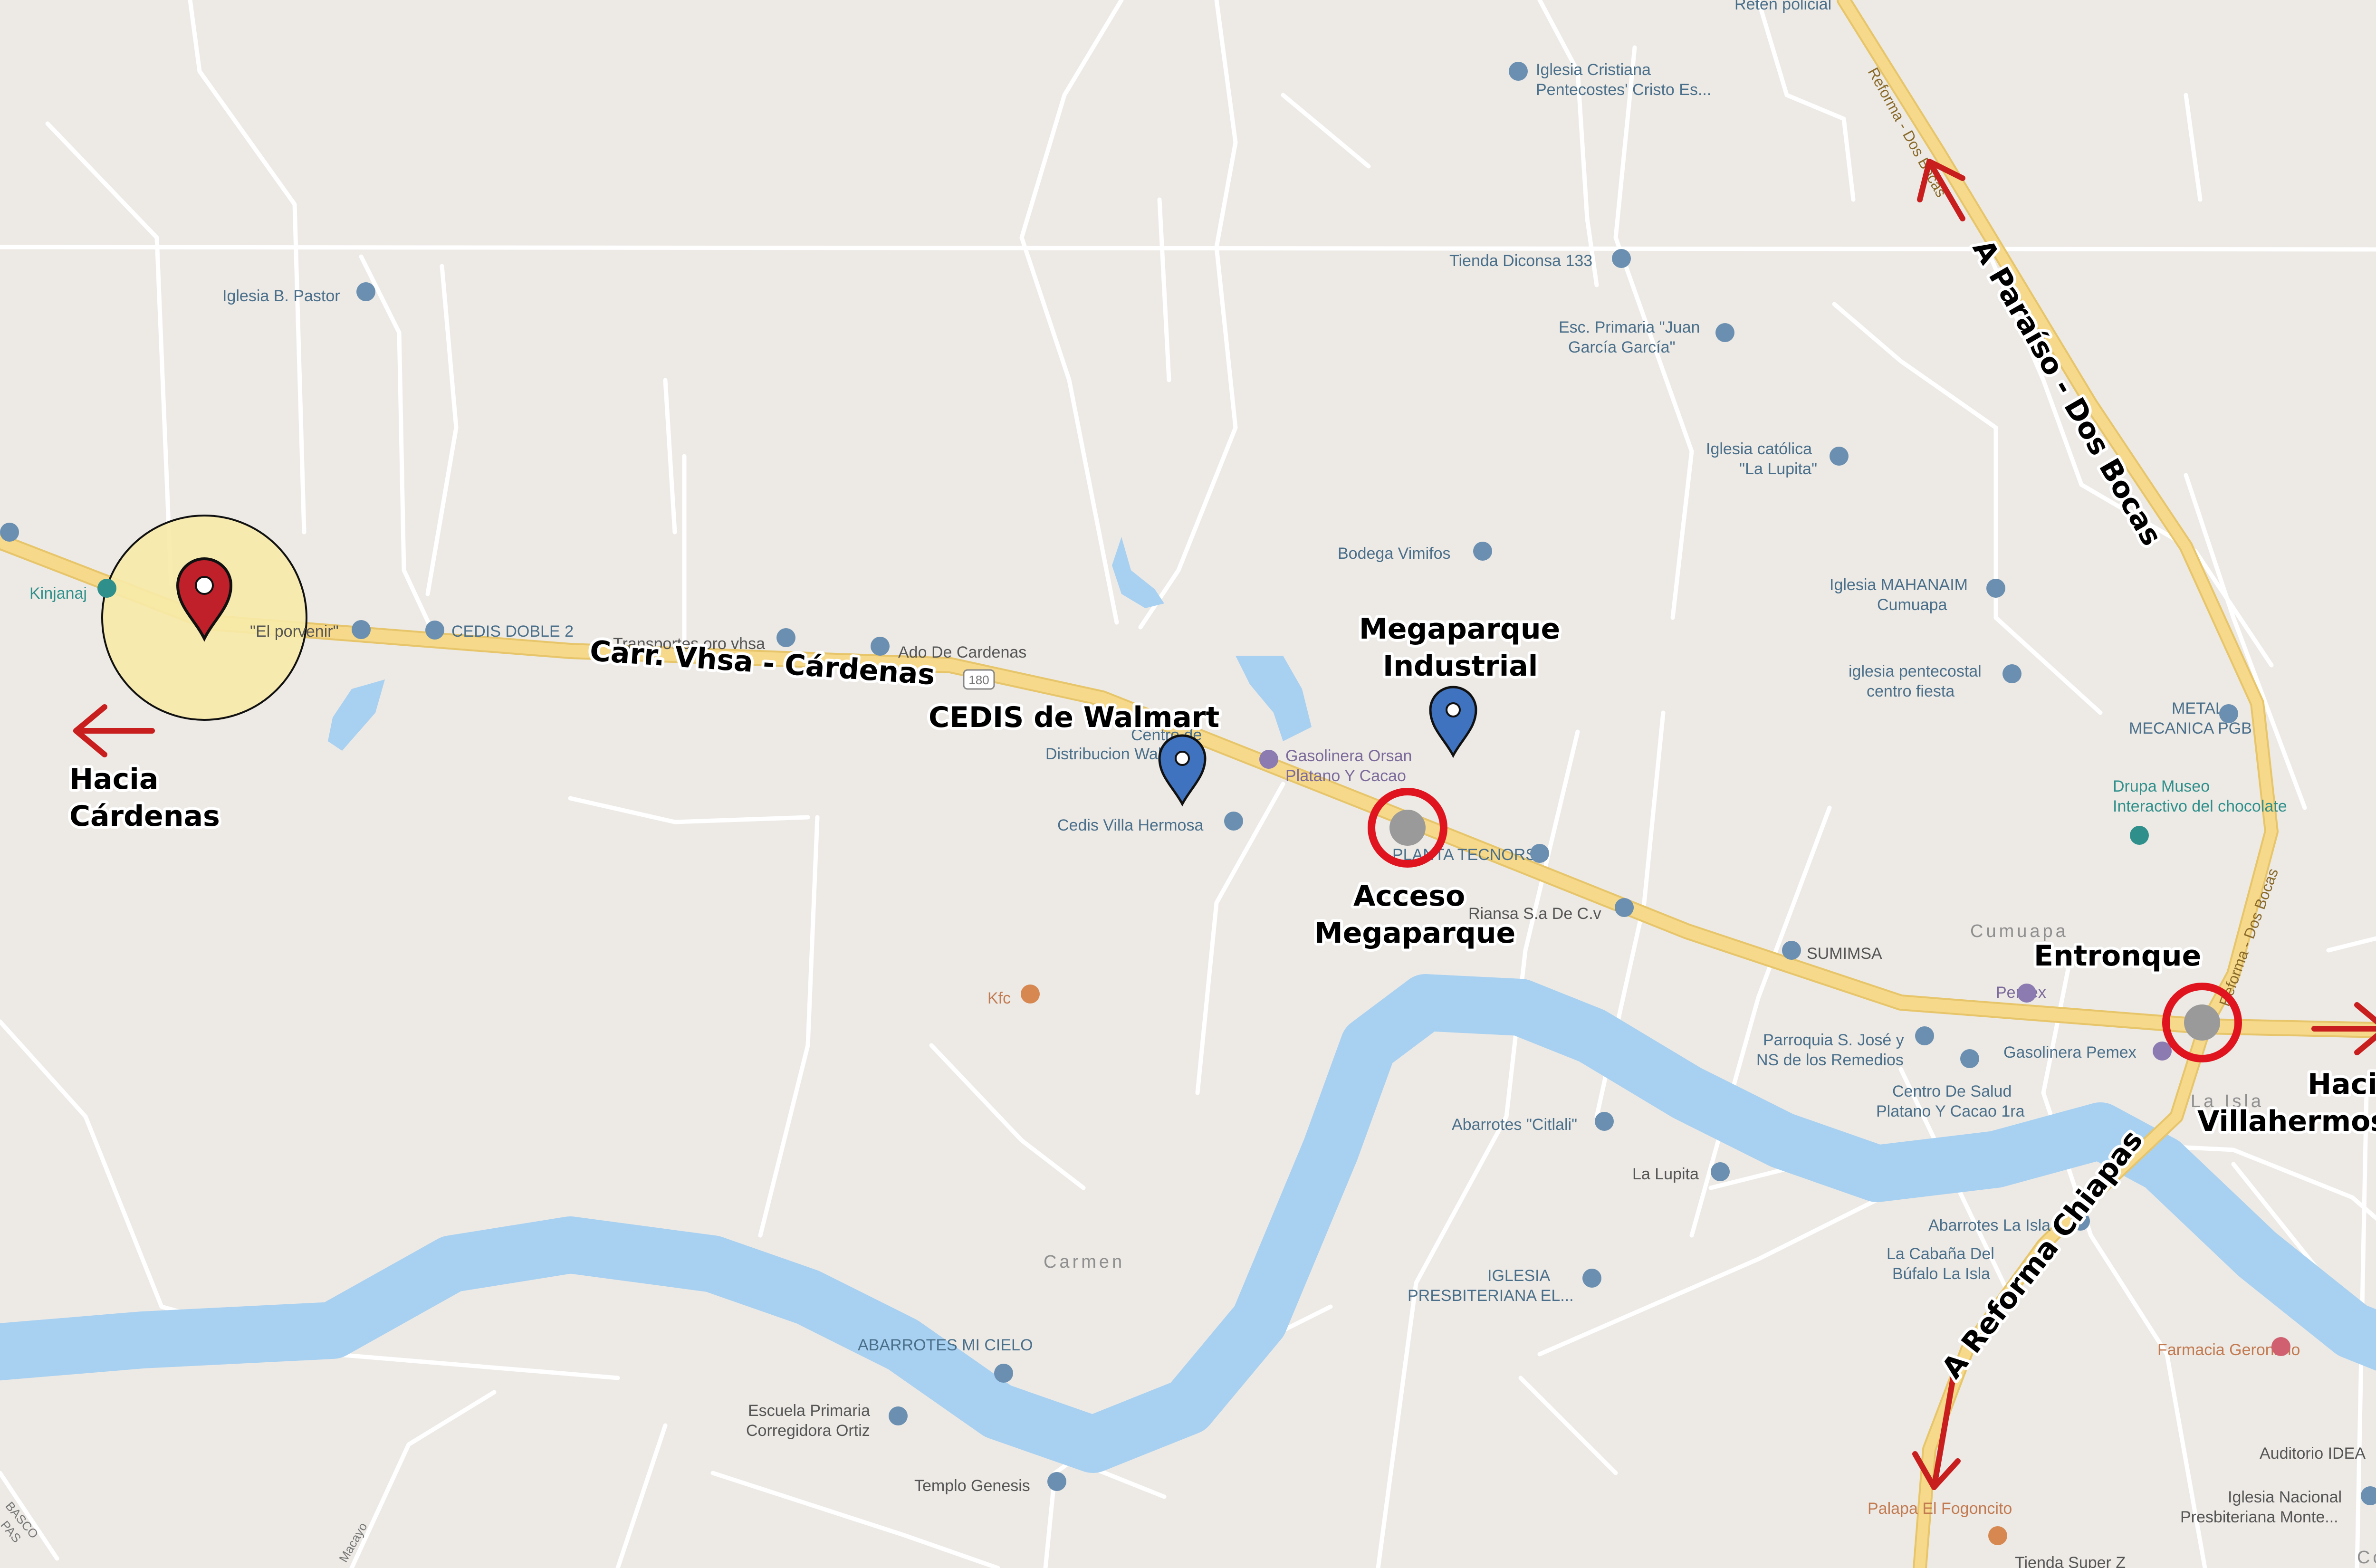 The width and height of the screenshot is (2376, 1568). What do you see at coordinates (1514, 1125) in the screenshot?
I see `place-abarrotes-citlali: Abarrotes "Citlali"` at bounding box center [1514, 1125].